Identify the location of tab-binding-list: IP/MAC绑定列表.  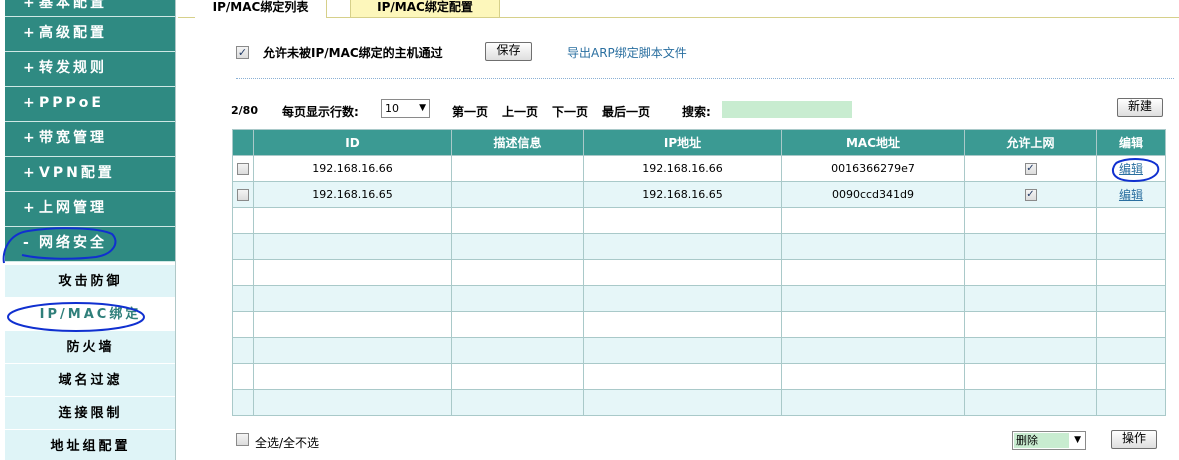
(261, 9).